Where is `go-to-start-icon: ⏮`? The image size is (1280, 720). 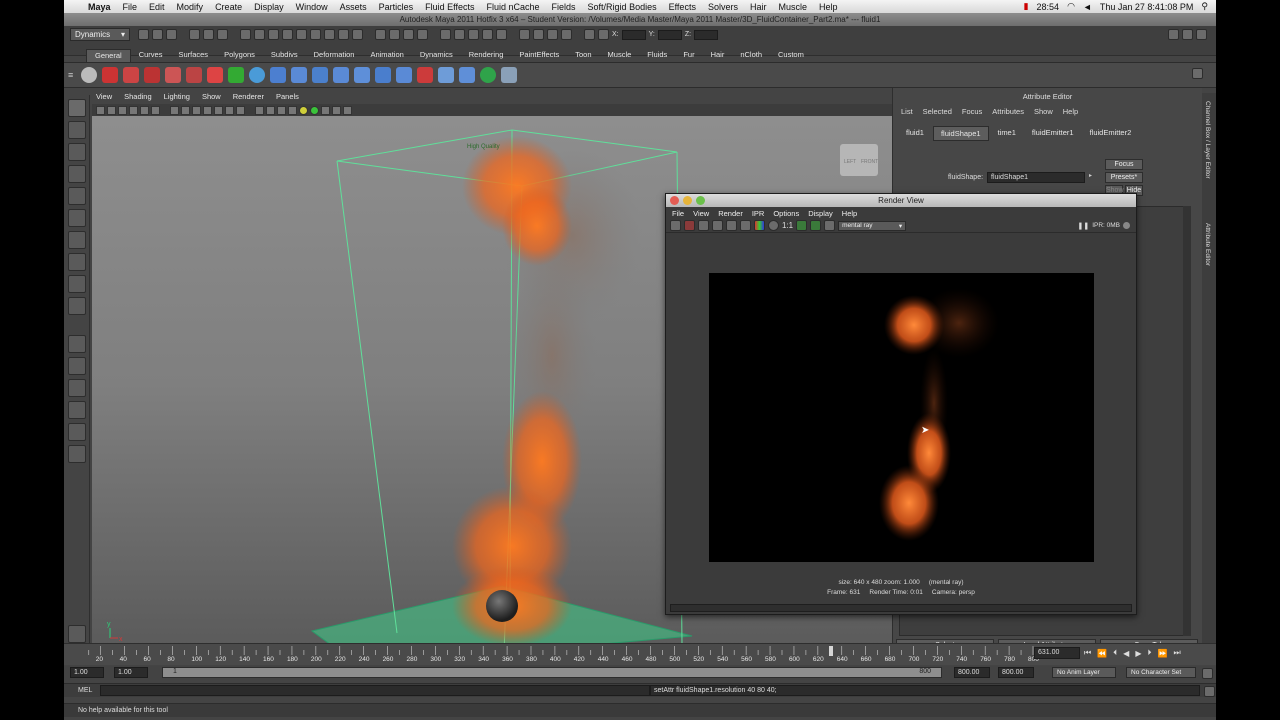
go-to-start-icon: ⏮ is located at coordinates (1087, 653).